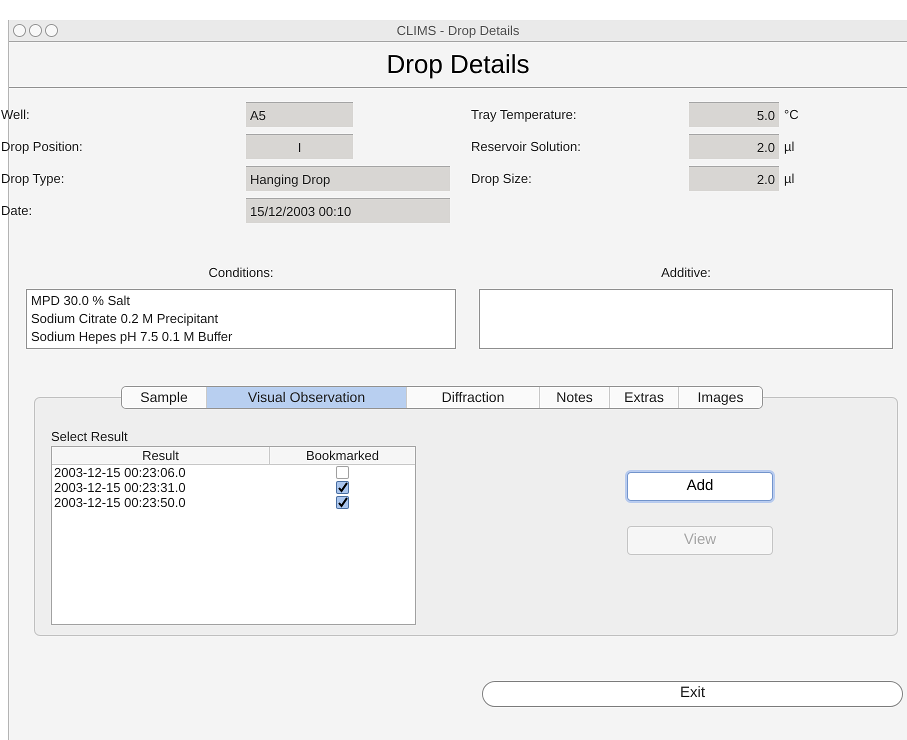 The width and height of the screenshot is (907, 740). What do you see at coordinates (458, 31) in the screenshot?
I see `window-title: CLIMS - Drop Details` at bounding box center [458, 31].